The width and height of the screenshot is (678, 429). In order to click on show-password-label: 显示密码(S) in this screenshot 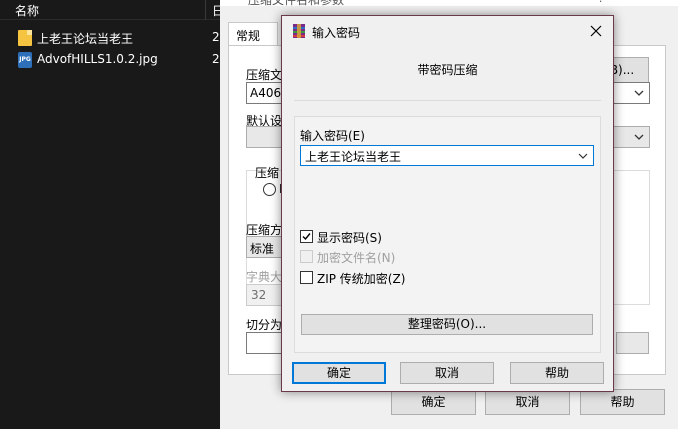, I will do `click(349, 238)`.